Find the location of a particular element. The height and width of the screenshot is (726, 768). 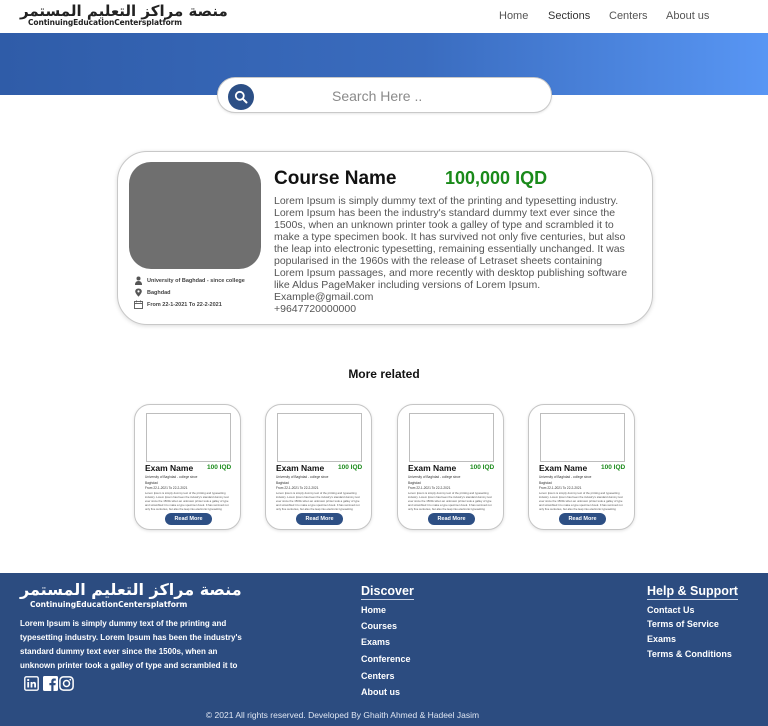

user-icon is located at coordinates (138, 280).